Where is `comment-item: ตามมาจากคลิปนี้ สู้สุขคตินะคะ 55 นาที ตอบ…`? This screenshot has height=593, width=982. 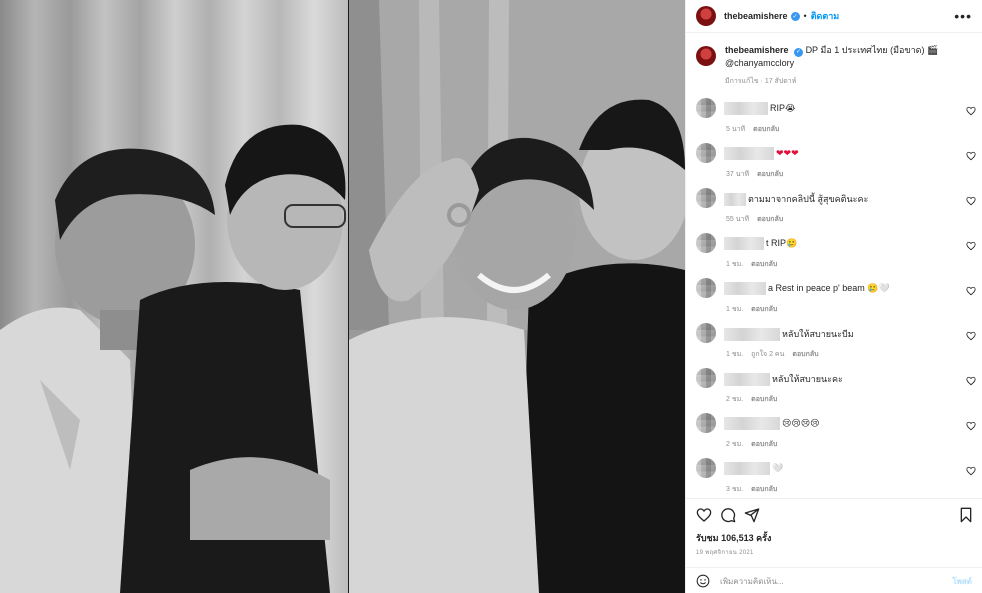
comment-item: ตามมาจากคลิปนี้ สู้สุขคตินะคะ 55 นาที ตอบ… is located at coordinates (834, 207).